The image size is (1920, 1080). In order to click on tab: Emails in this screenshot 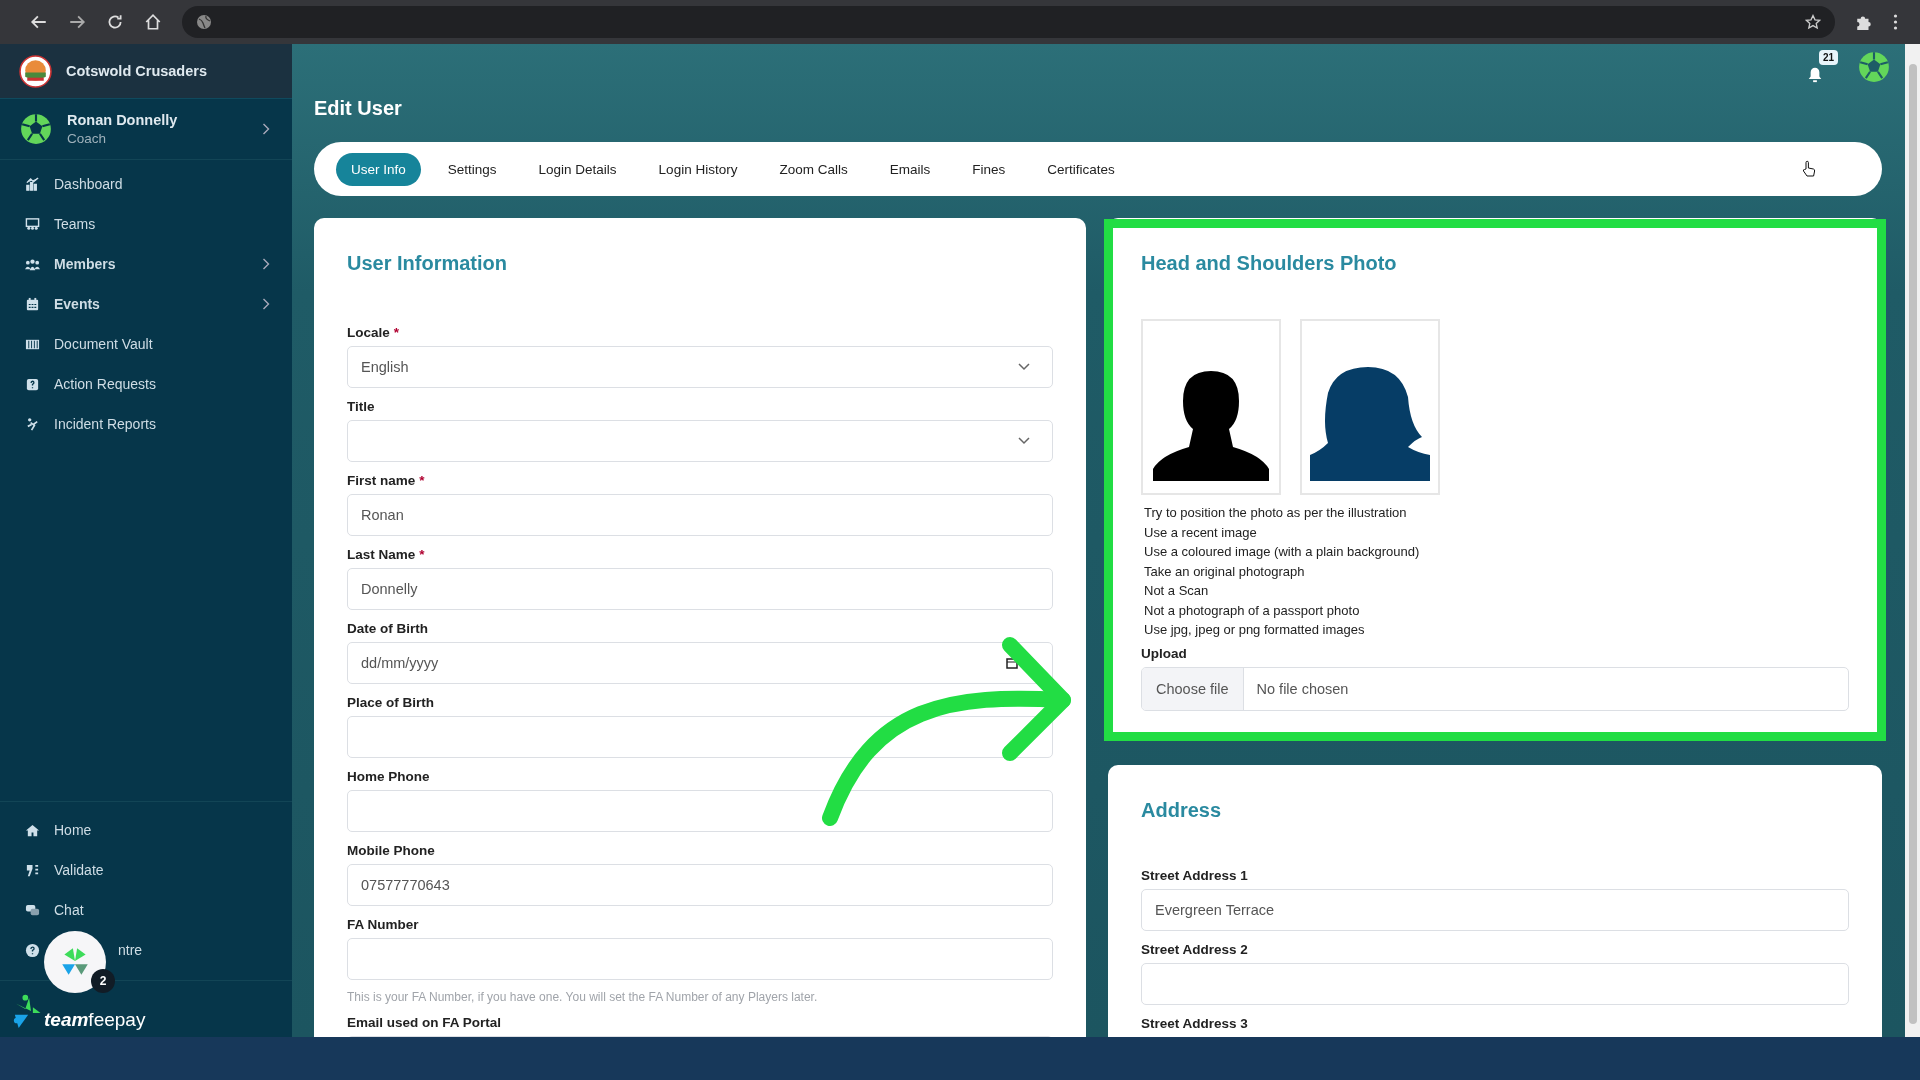, I will do `click(910, 169)`.